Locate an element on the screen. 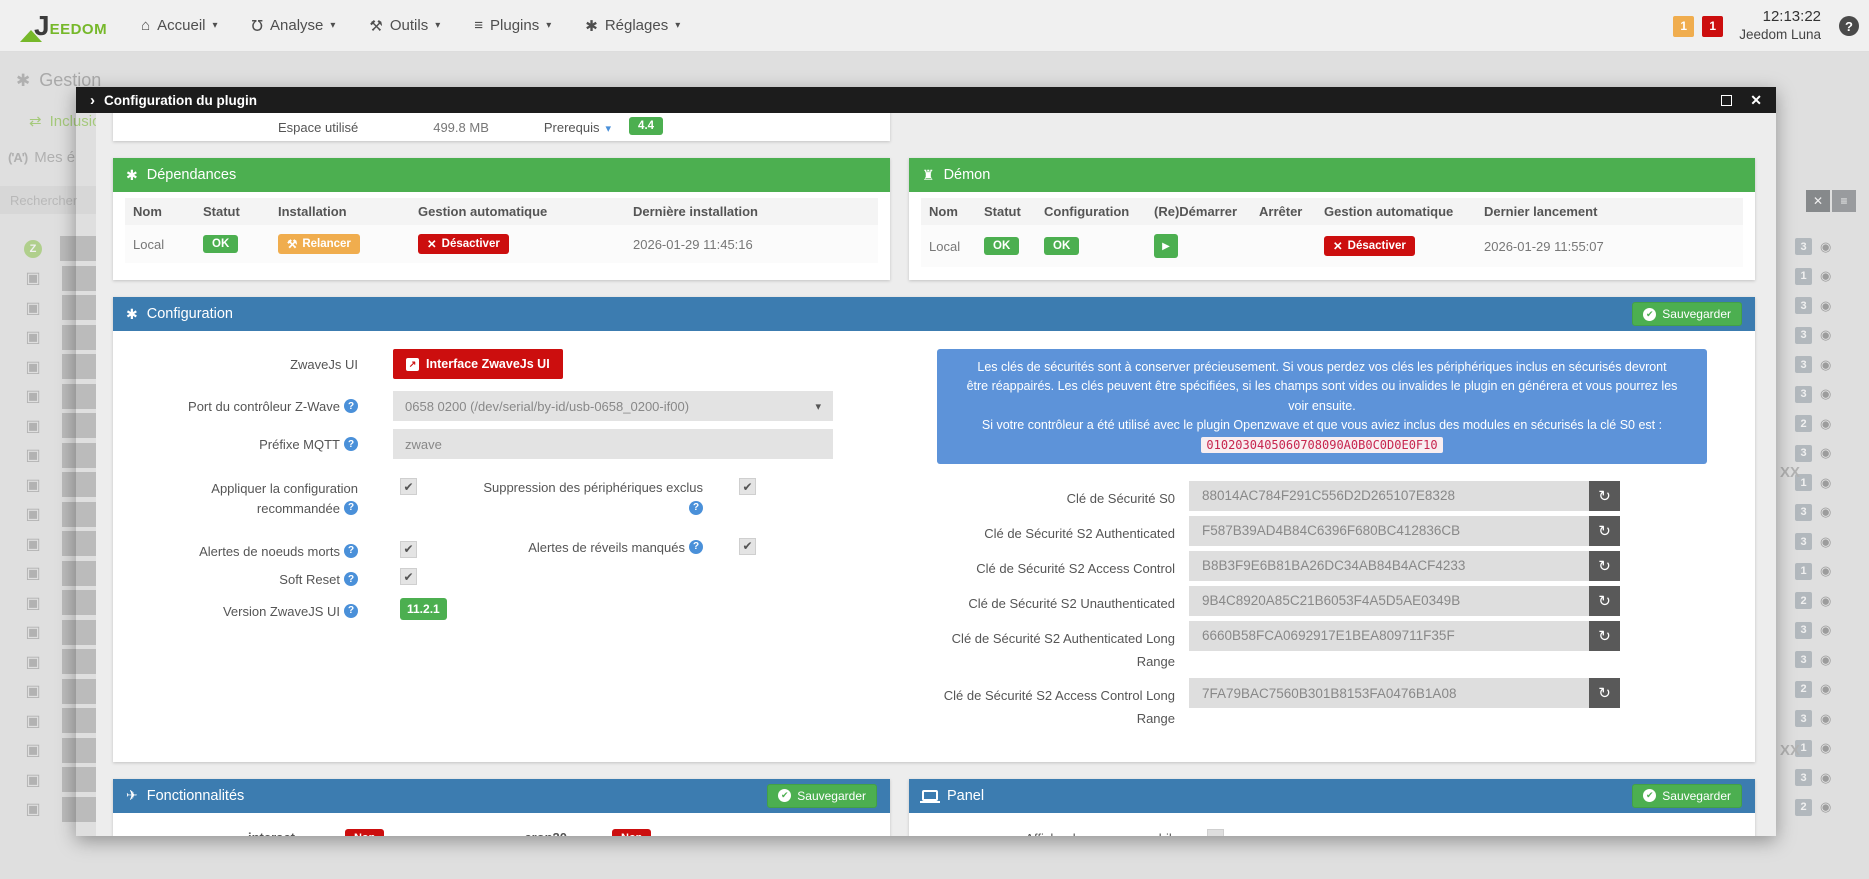 The width and height of the screenshot is (1869, 879). menu-plugins: ≡ Plugins ▾ is located at coordinates (512, 25).